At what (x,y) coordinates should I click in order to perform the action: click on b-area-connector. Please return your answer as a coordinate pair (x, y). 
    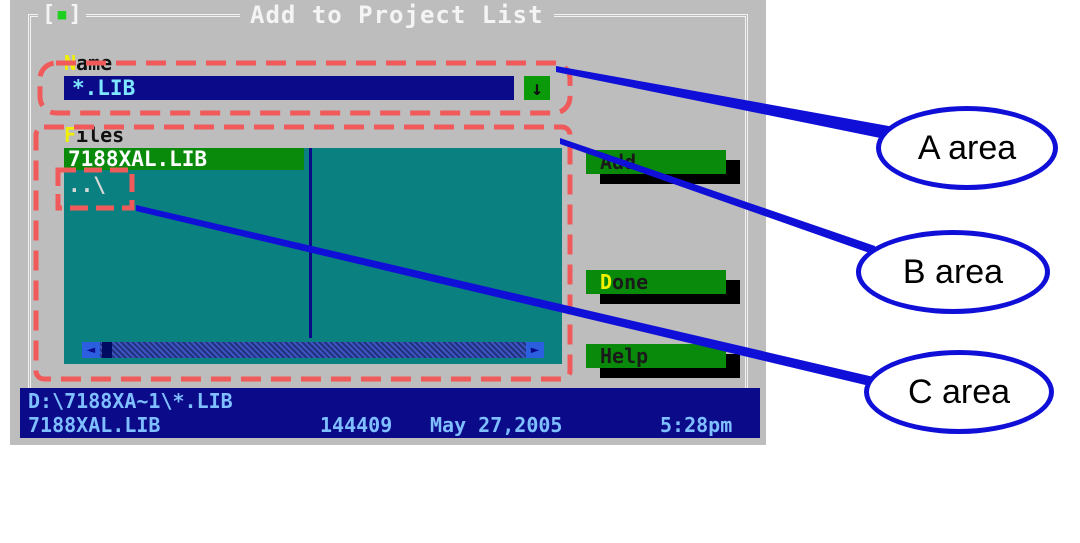
    Looking at the image, I should click on (719, 197).